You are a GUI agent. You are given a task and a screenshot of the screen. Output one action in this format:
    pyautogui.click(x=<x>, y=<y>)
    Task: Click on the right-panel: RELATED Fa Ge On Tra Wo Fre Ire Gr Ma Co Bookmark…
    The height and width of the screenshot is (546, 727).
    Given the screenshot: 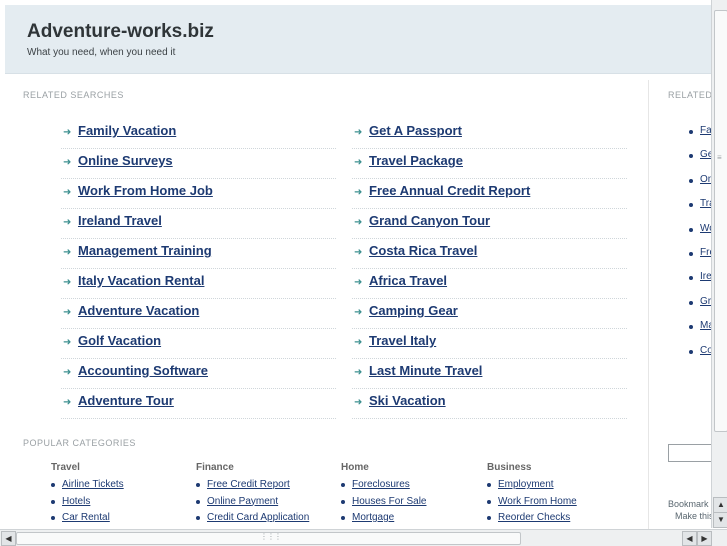 What is the action you would take?
    pyautogui.click(x=685, y=305)
    